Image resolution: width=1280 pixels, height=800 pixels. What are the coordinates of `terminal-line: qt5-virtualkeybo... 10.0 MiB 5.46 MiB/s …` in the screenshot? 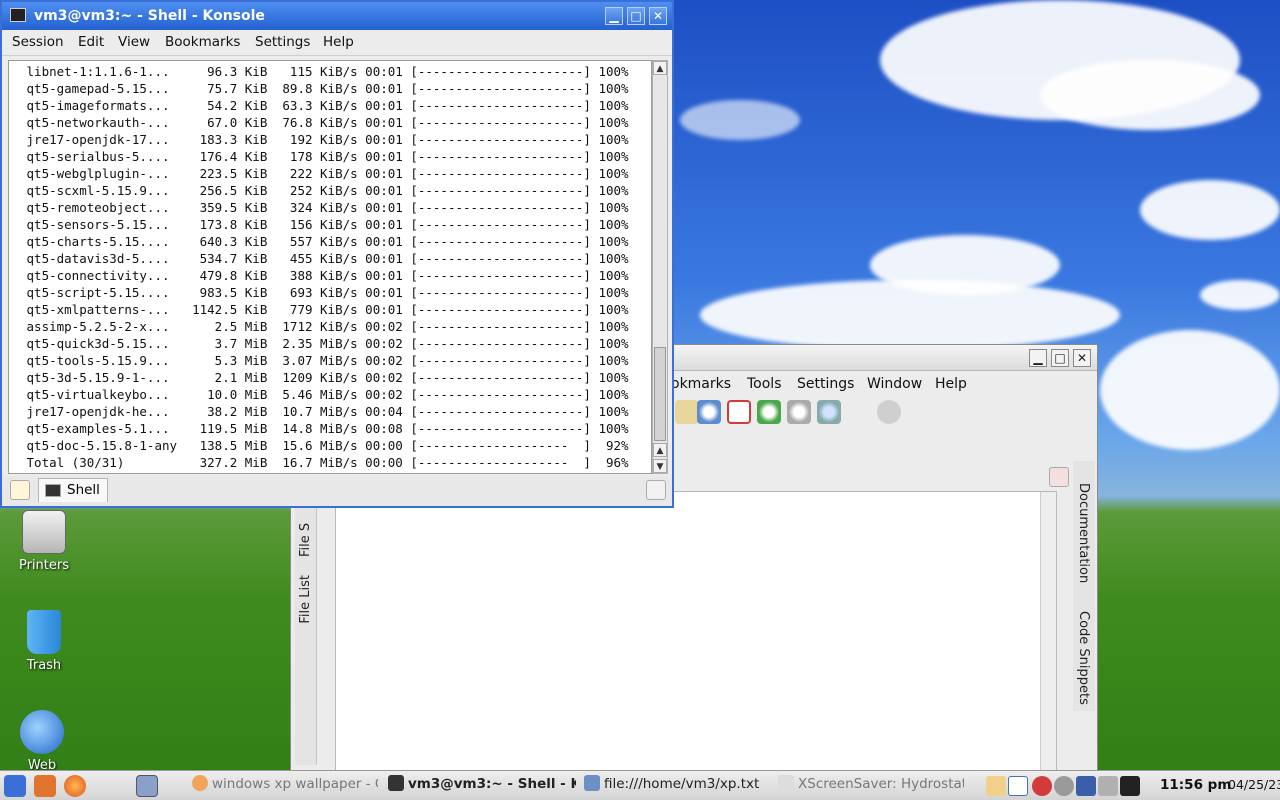 It's located at (324, 394).